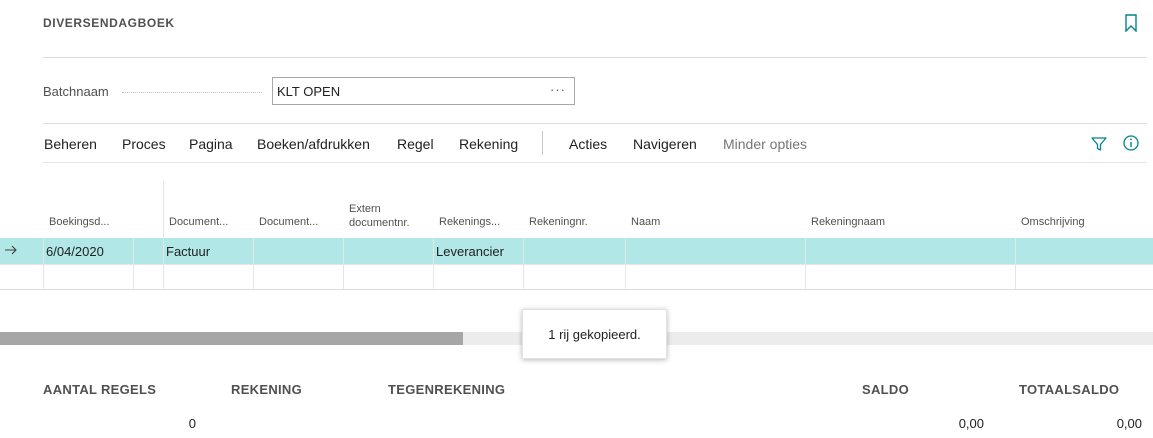  What do you see at coordinates (415, 144) in the screenshot?
I see `menu-regel: Regel` at bounding box center [415, 144].